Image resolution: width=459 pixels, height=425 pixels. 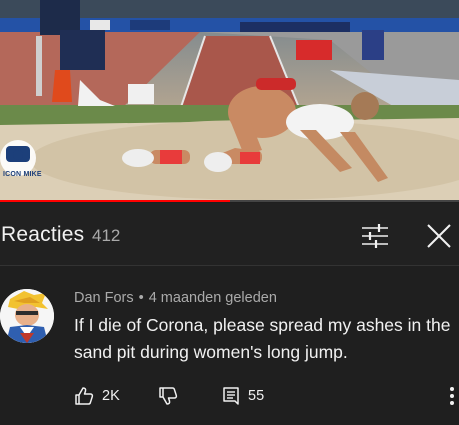 I want to click on comment-replies-icon, so click(x=231, y=396).